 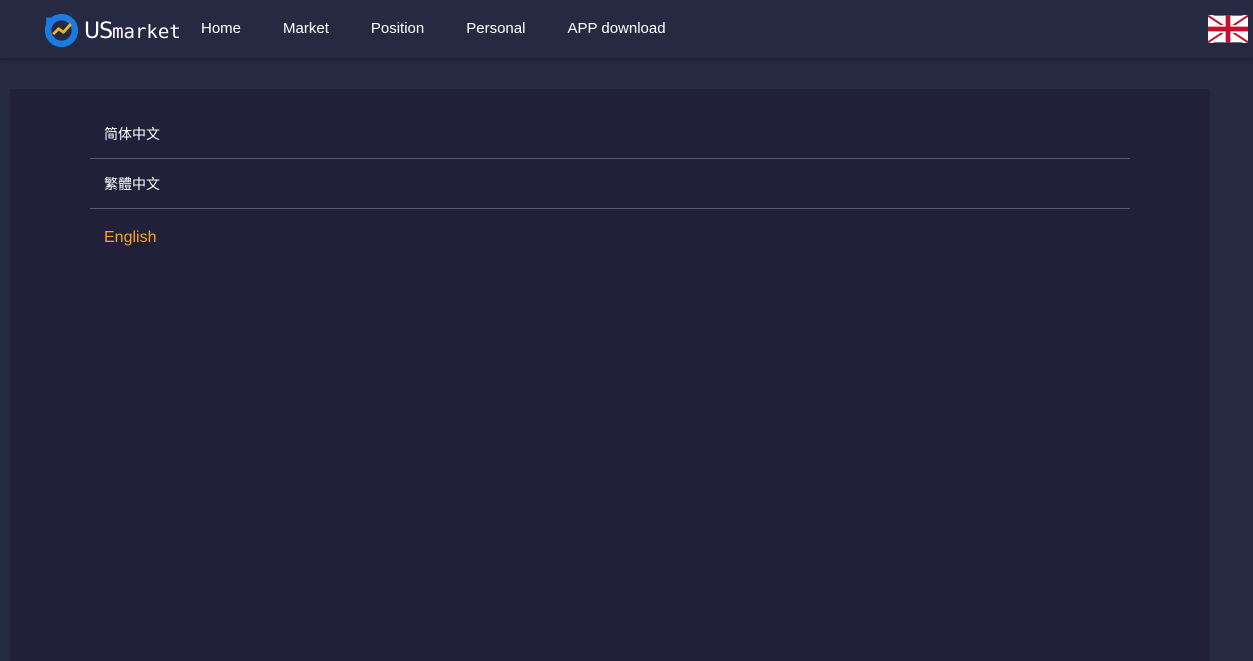 What do you see at coordinates (610, 134) in the screenshot?
I see `language-simplified-chinese: 简体中文` at bounding box center [610, 134].